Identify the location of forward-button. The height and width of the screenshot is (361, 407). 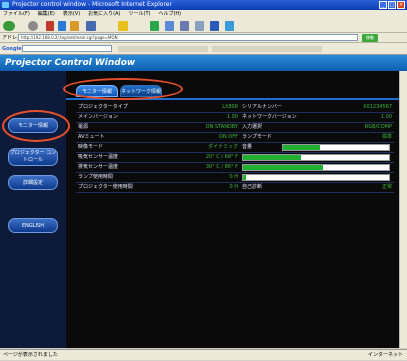
(33, 26).